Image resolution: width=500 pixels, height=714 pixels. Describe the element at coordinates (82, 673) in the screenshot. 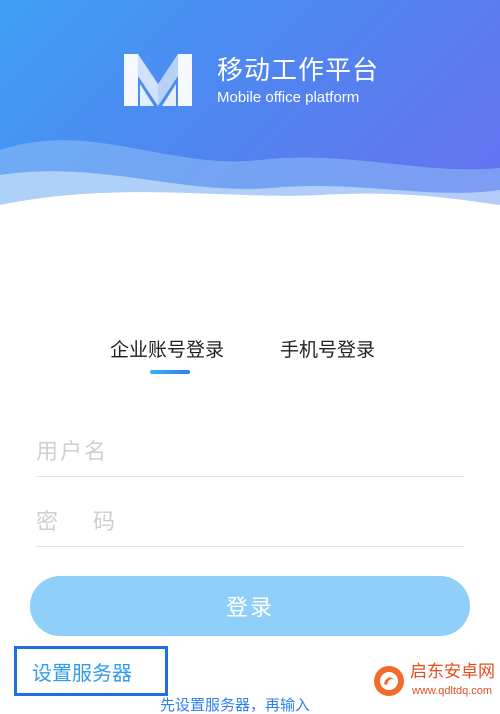

I see `set-server-link: 设置服务器` at that location.